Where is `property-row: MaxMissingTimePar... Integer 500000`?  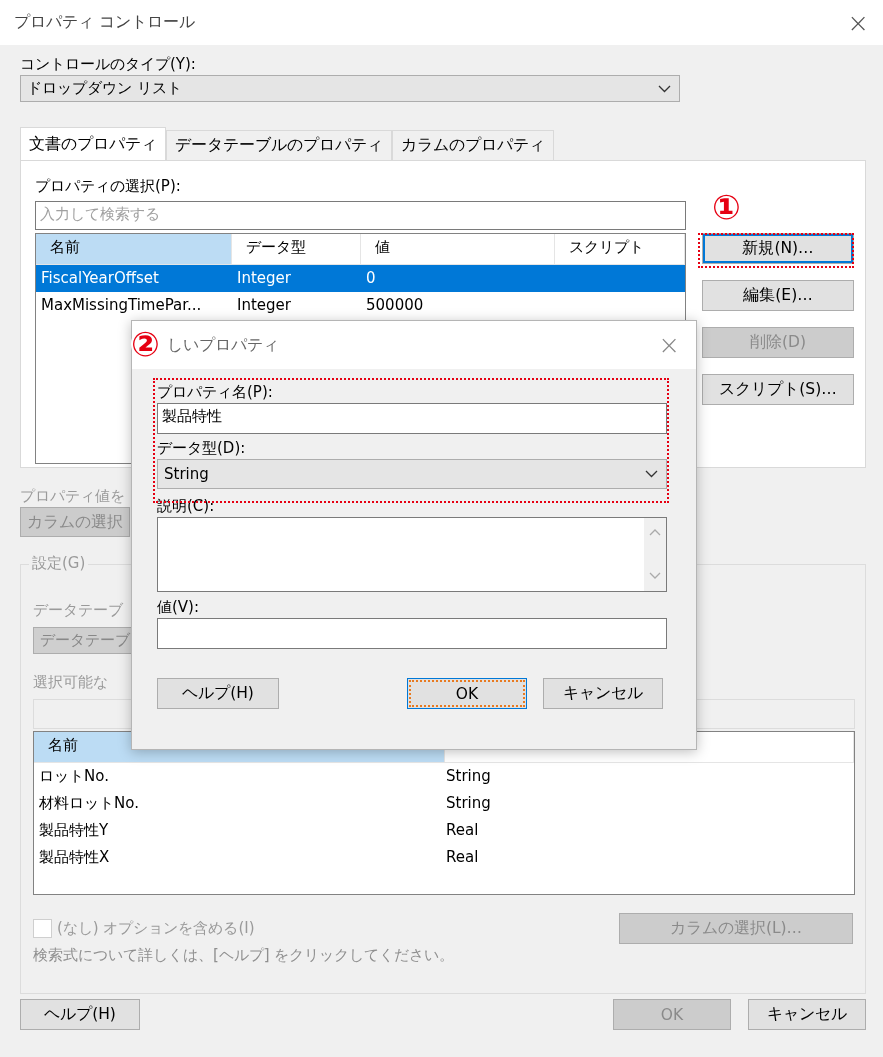 property-row: MaxMissingTimePar... Integer 500000 is located at coordinates (360, 305).